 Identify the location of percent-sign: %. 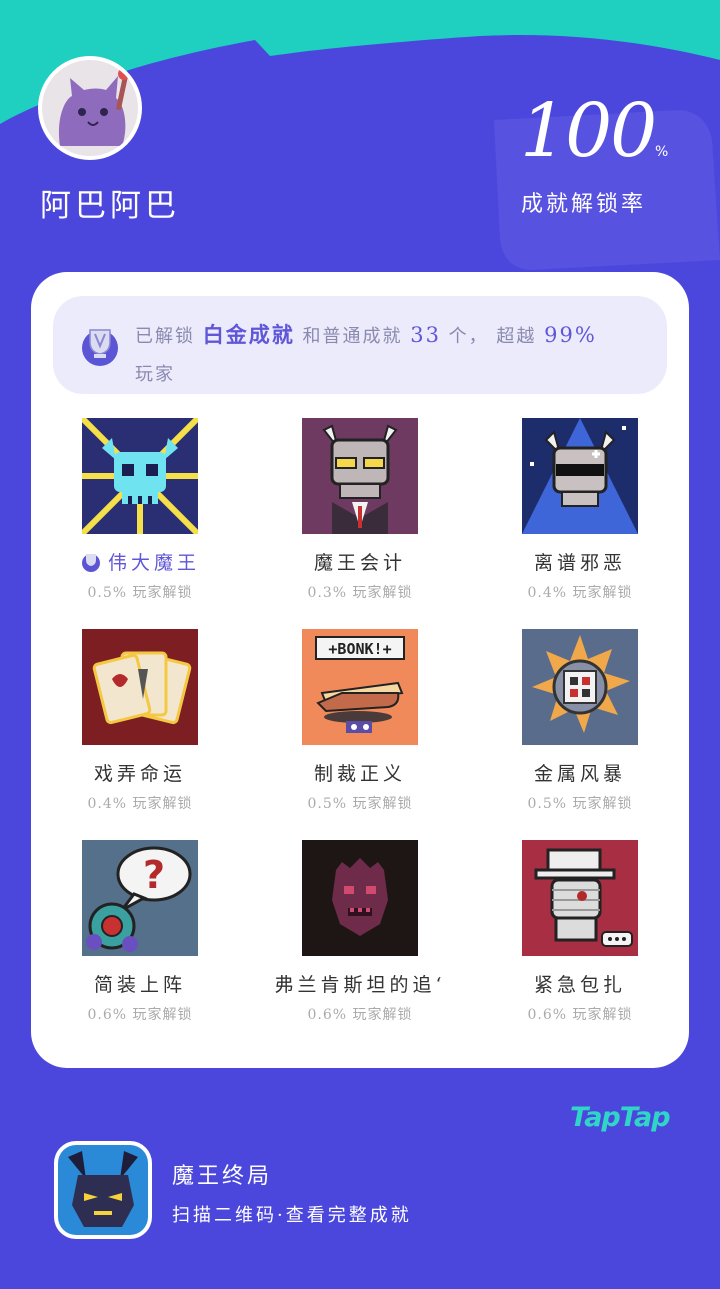
(662, 152).